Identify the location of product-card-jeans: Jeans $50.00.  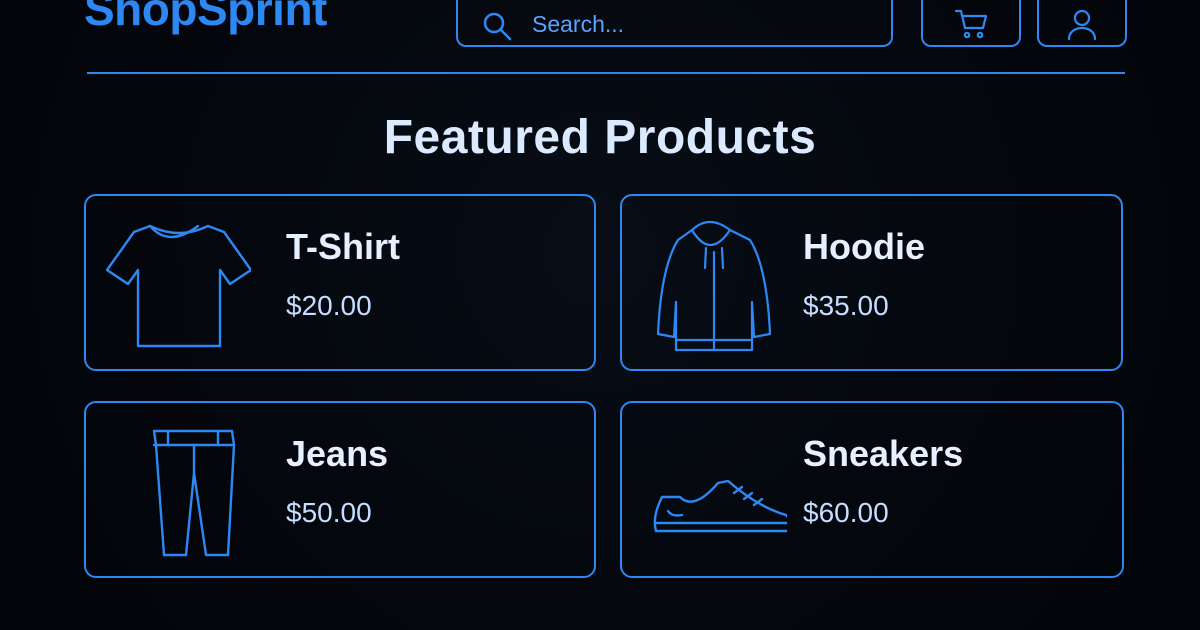
(340, 489).